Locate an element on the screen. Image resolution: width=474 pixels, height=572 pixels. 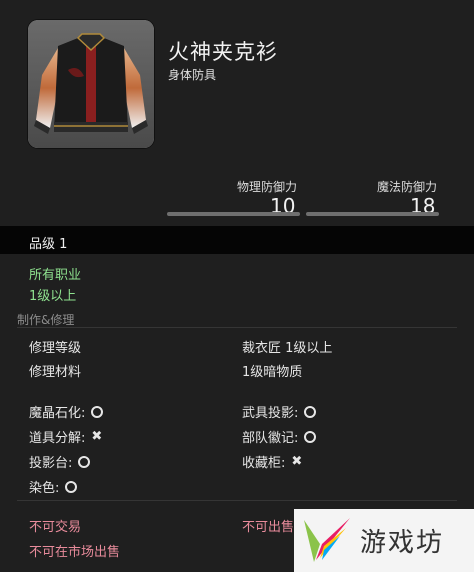
market-prohibited-text: 不可在市场出售 is located at coordinates (75, 552).